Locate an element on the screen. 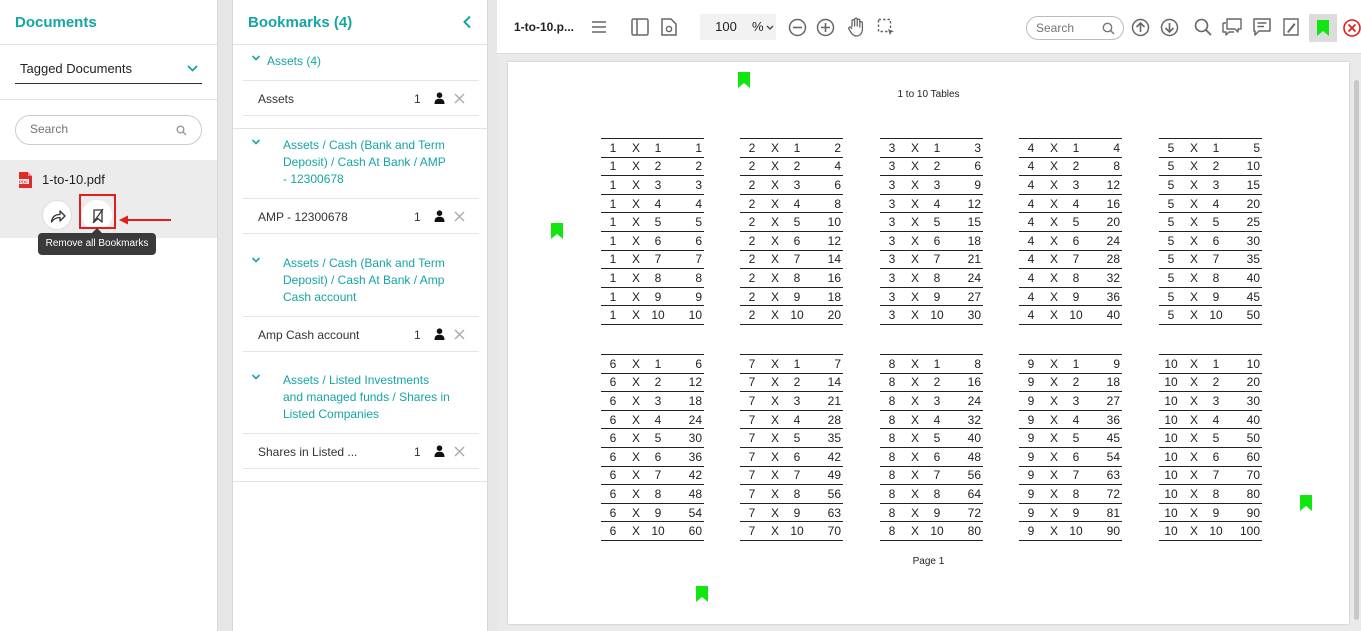 This screenshot has height=631, width=1361. table-product: 8 is located at coordinates (965, 364).